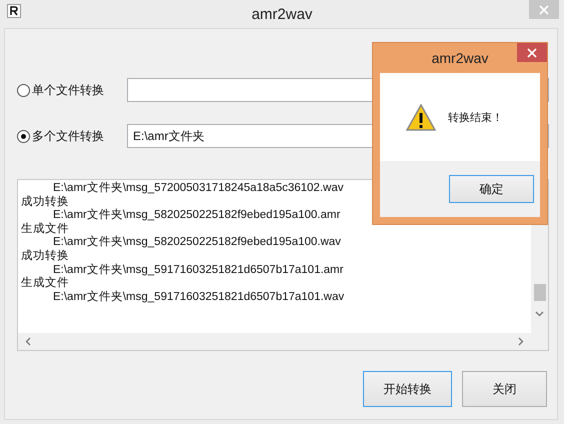 This screenshot has width=564, height=424. I want to click on radio-option: 单个文件转换, so click(72, 90).